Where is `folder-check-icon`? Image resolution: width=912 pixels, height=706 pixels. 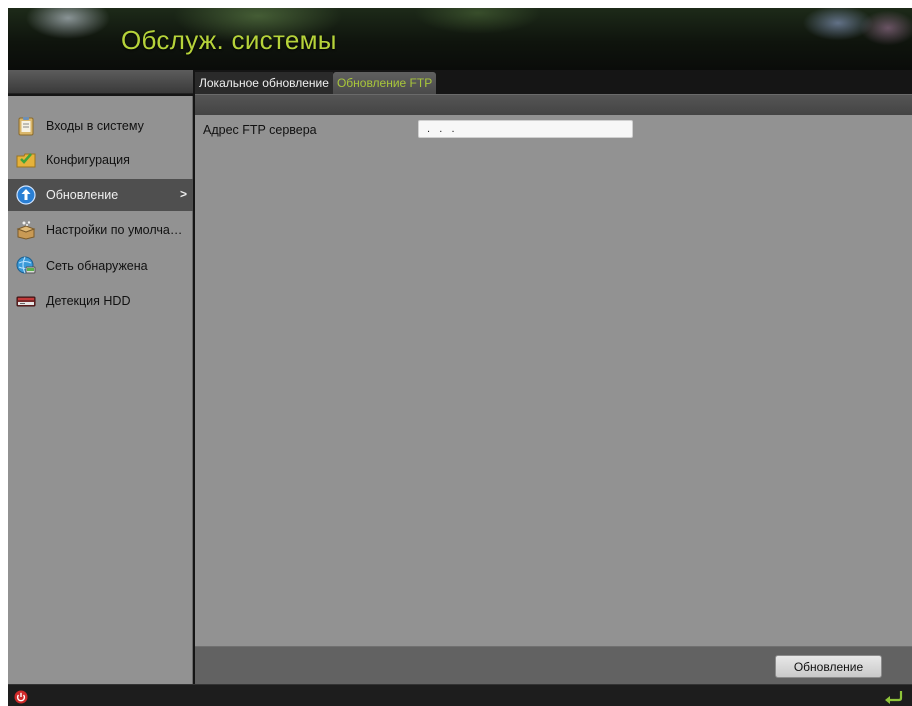
folder-check-icon is located at coordinates (26, 160).